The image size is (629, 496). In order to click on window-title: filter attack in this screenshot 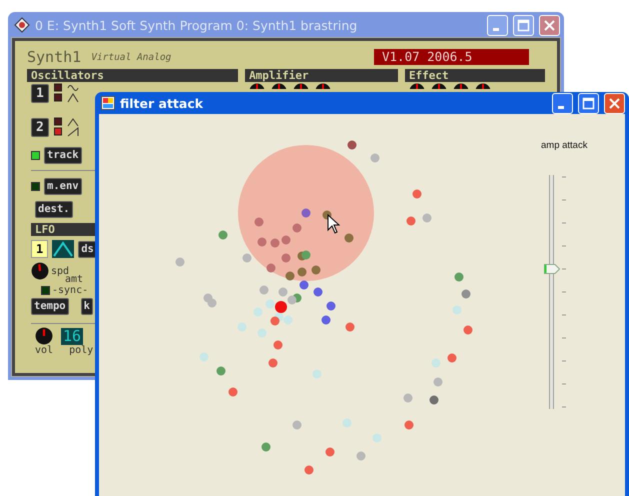, I will do `click(162, 103)`.